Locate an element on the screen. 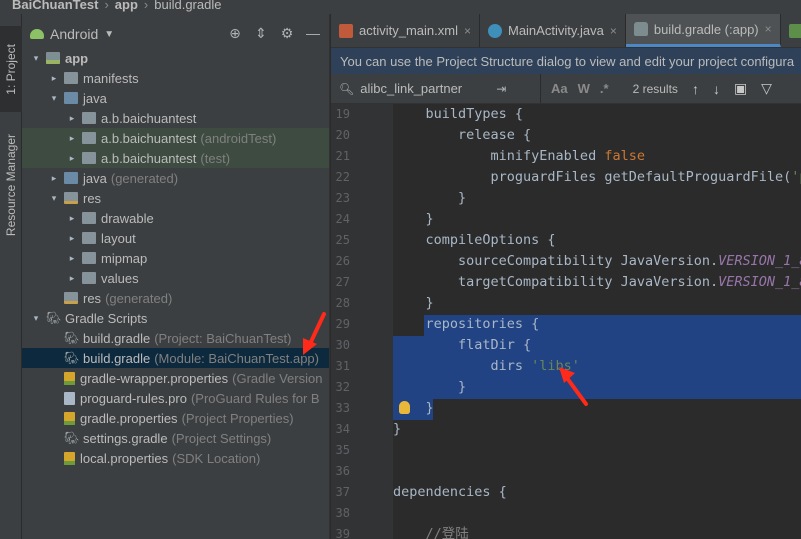 This screenshot has width=801, height=539. tree-item: ▸ mipmap is located at coordinates (175, 258).